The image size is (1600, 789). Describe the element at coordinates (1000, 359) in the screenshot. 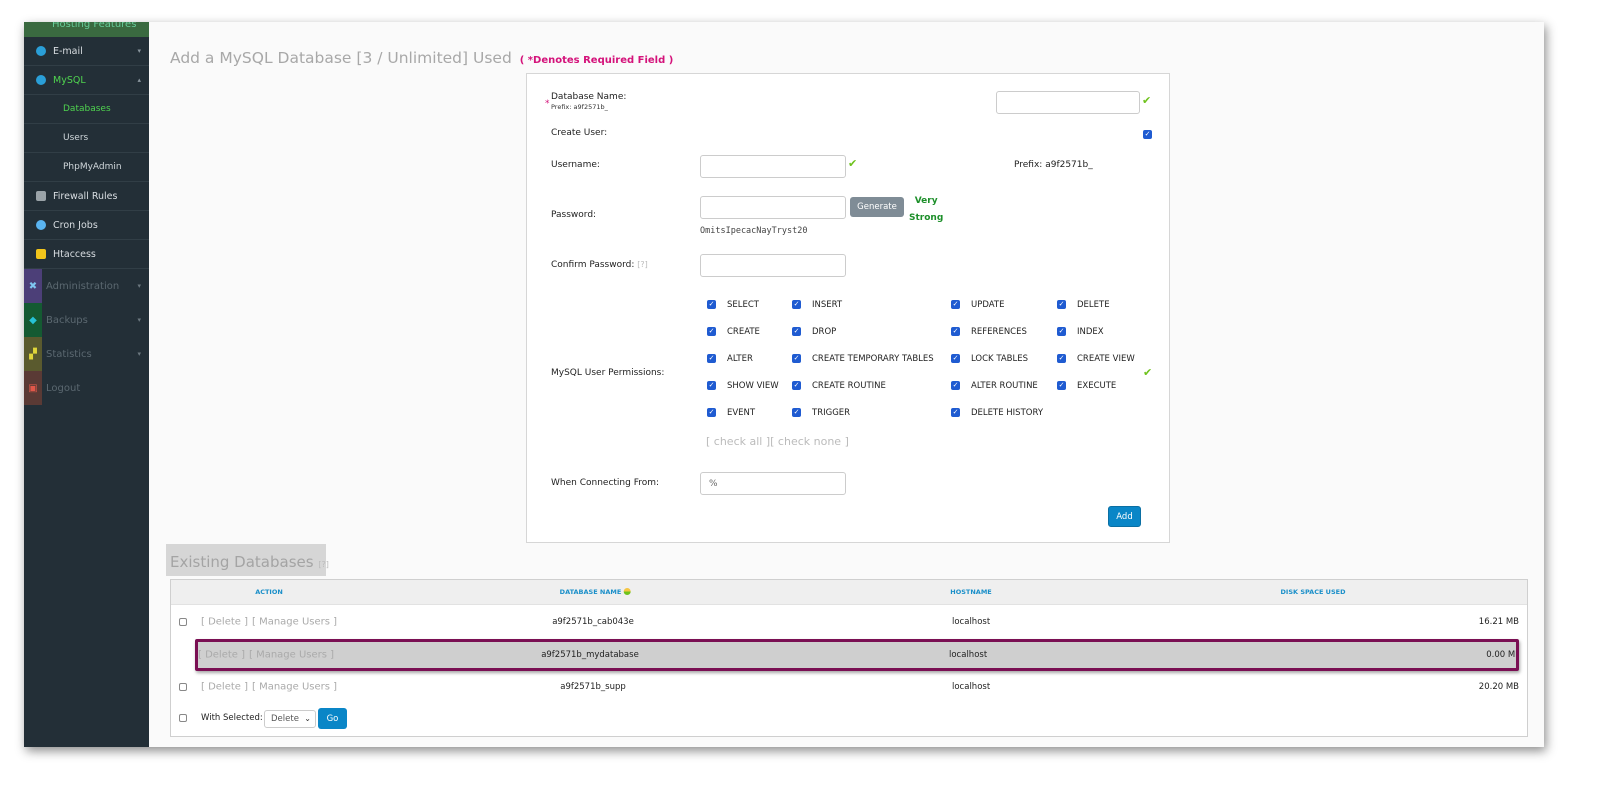

I see `permission-label: LOCK TABLES` at that location.